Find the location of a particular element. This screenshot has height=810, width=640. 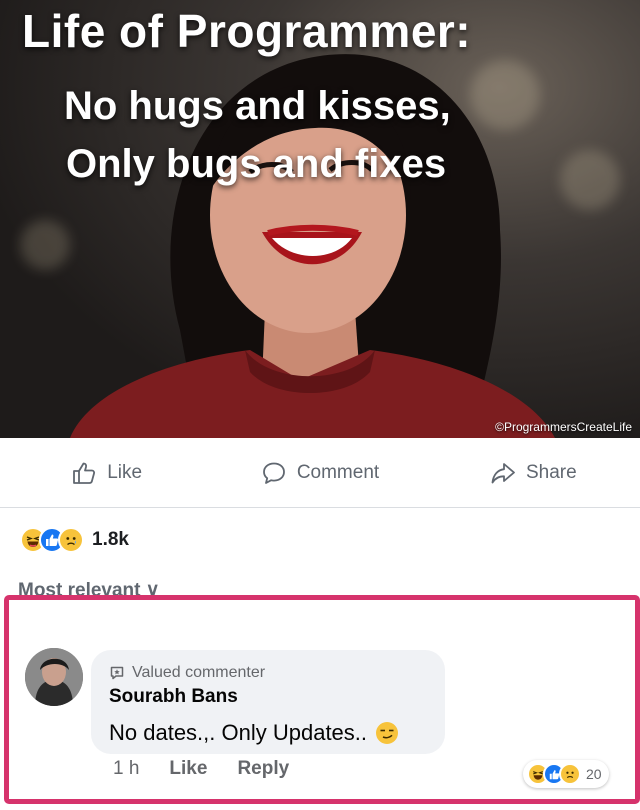

avatar-photo is located at coordinates (54, 677).